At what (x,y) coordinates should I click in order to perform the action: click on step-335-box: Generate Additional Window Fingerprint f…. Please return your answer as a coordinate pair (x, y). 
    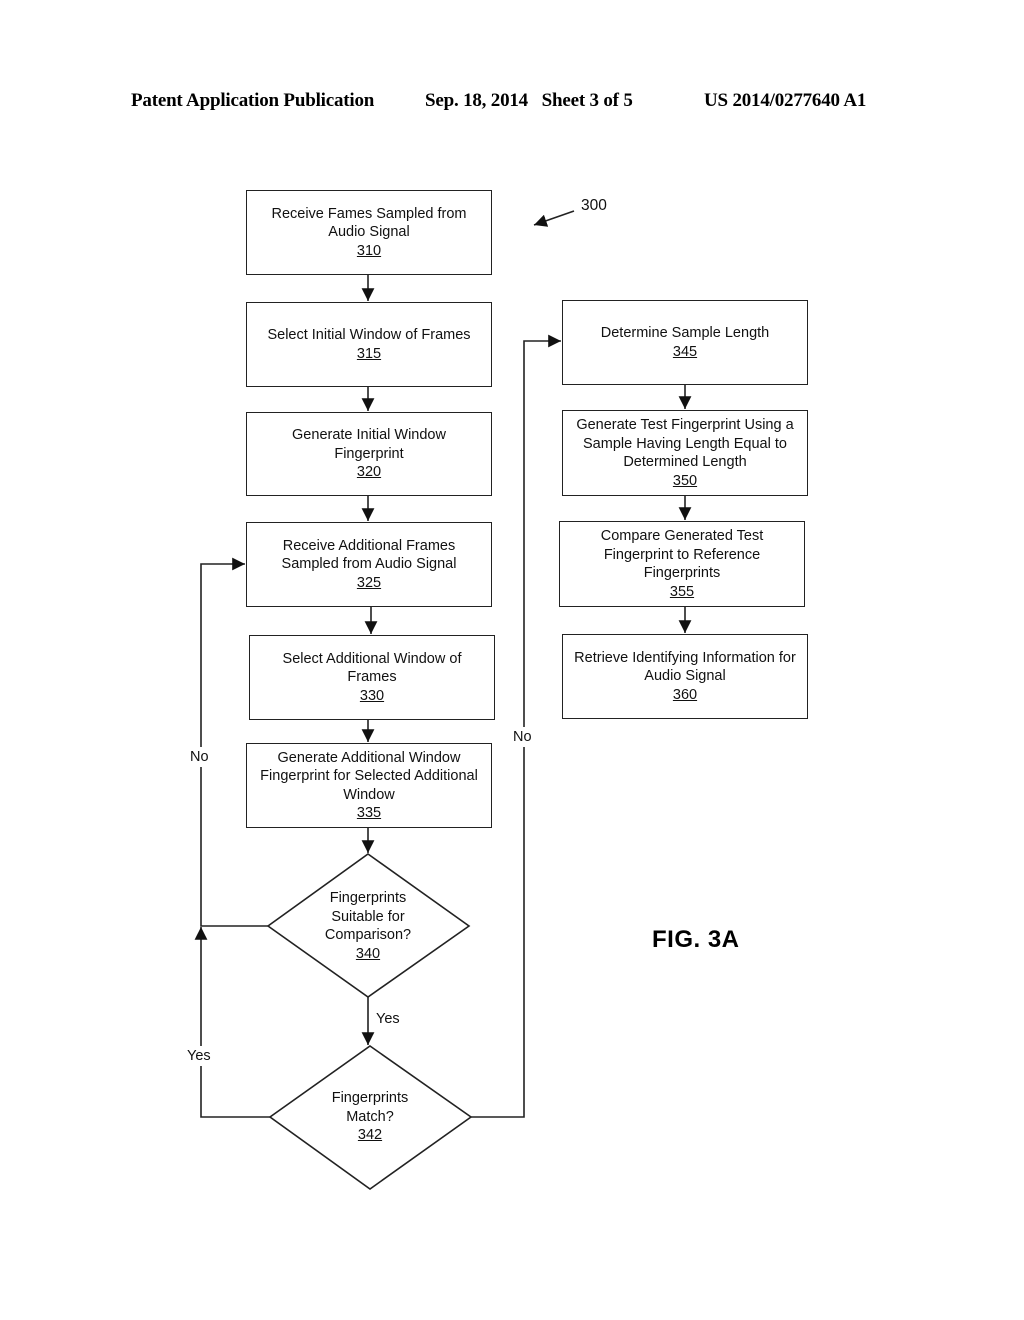
    Looking at the image, I should click on (369, 785).